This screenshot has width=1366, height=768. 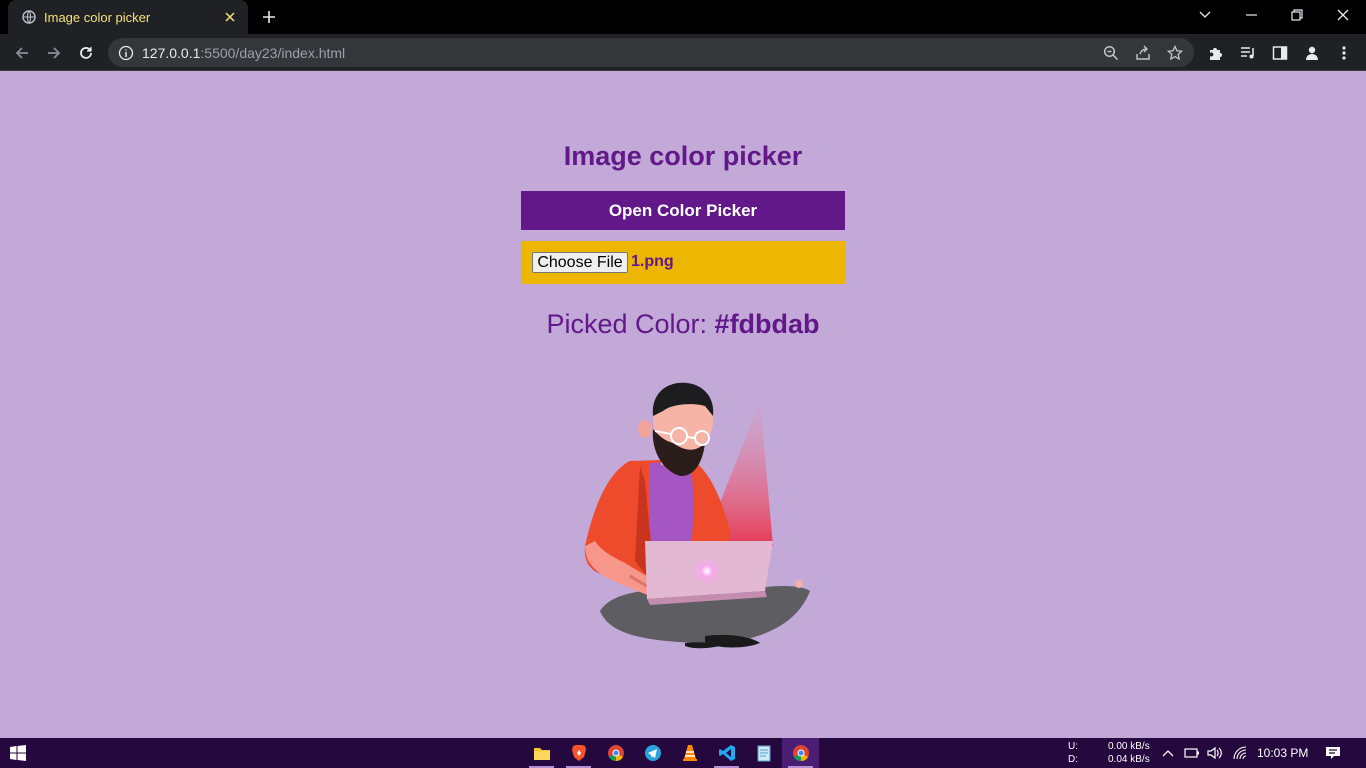 I want to click on file-explorer-icon, so click(x=541, y=753).